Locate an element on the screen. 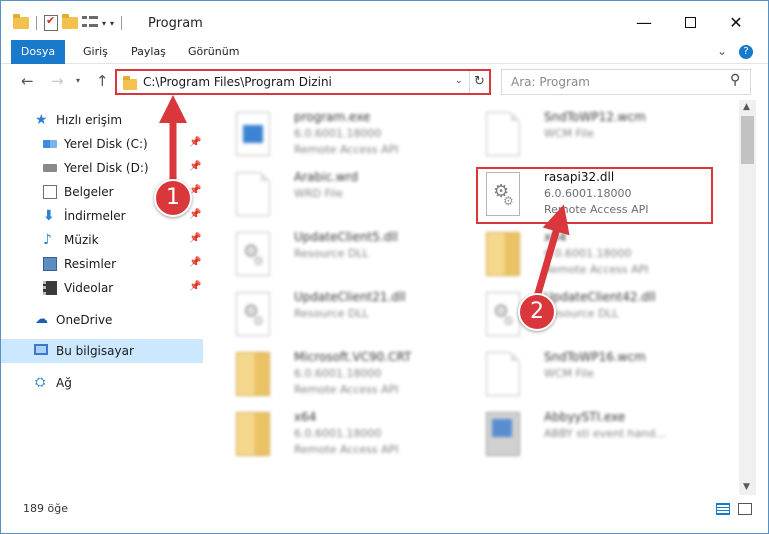 This screenshot has height=534, width=769. address-path: C:\Program Files\Program Dizini is located at coordinates (237, 82).